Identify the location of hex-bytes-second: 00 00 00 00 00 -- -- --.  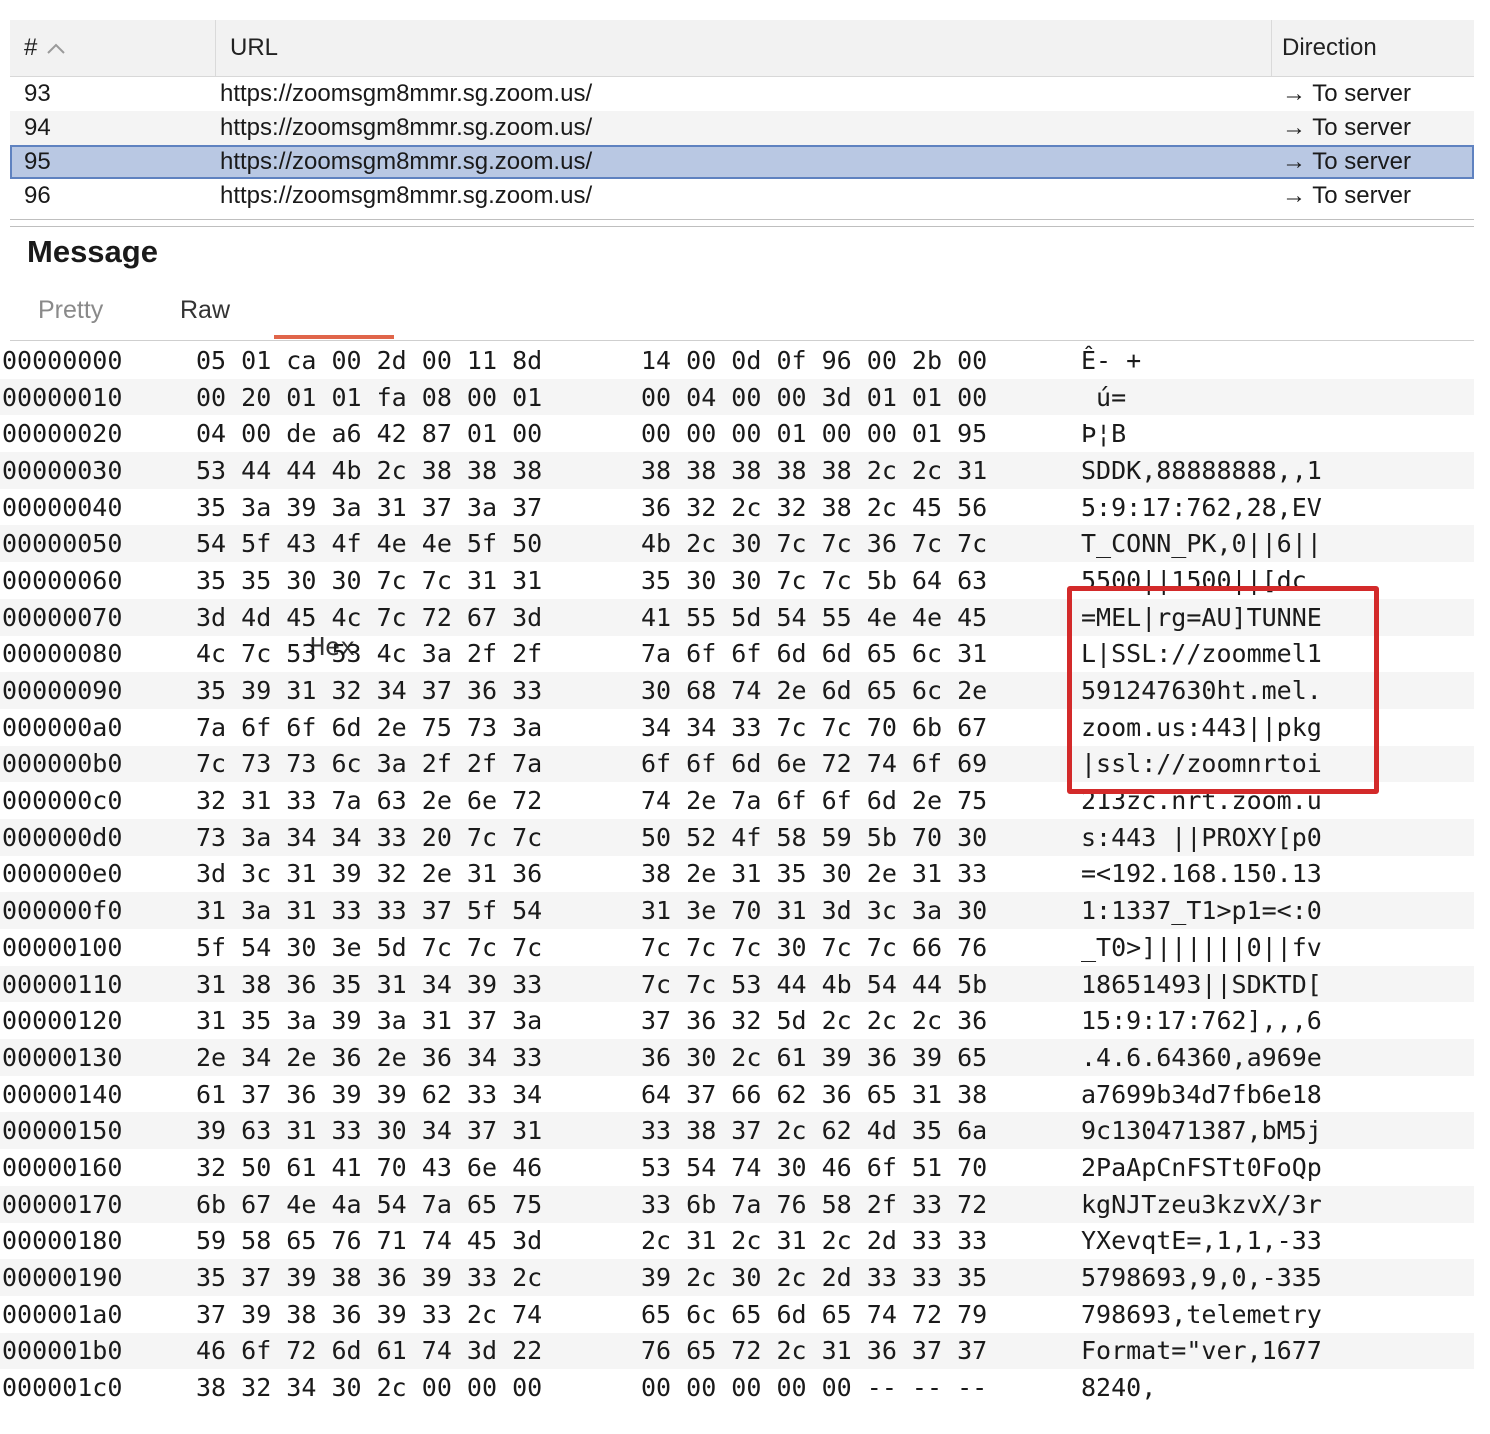
(814, 1388).